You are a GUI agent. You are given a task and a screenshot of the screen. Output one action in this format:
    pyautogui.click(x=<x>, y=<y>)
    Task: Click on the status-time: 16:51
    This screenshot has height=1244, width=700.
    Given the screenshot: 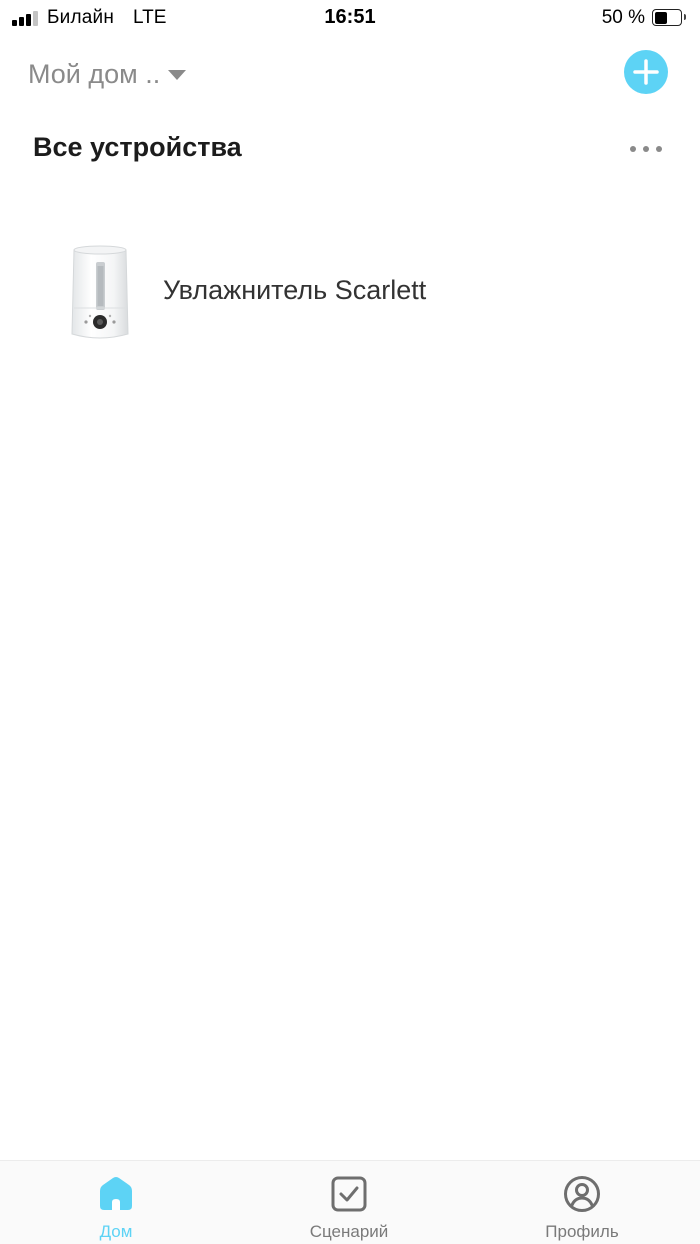 What is the action you would take?
    pyautogui.click(x=350, y=17)
    